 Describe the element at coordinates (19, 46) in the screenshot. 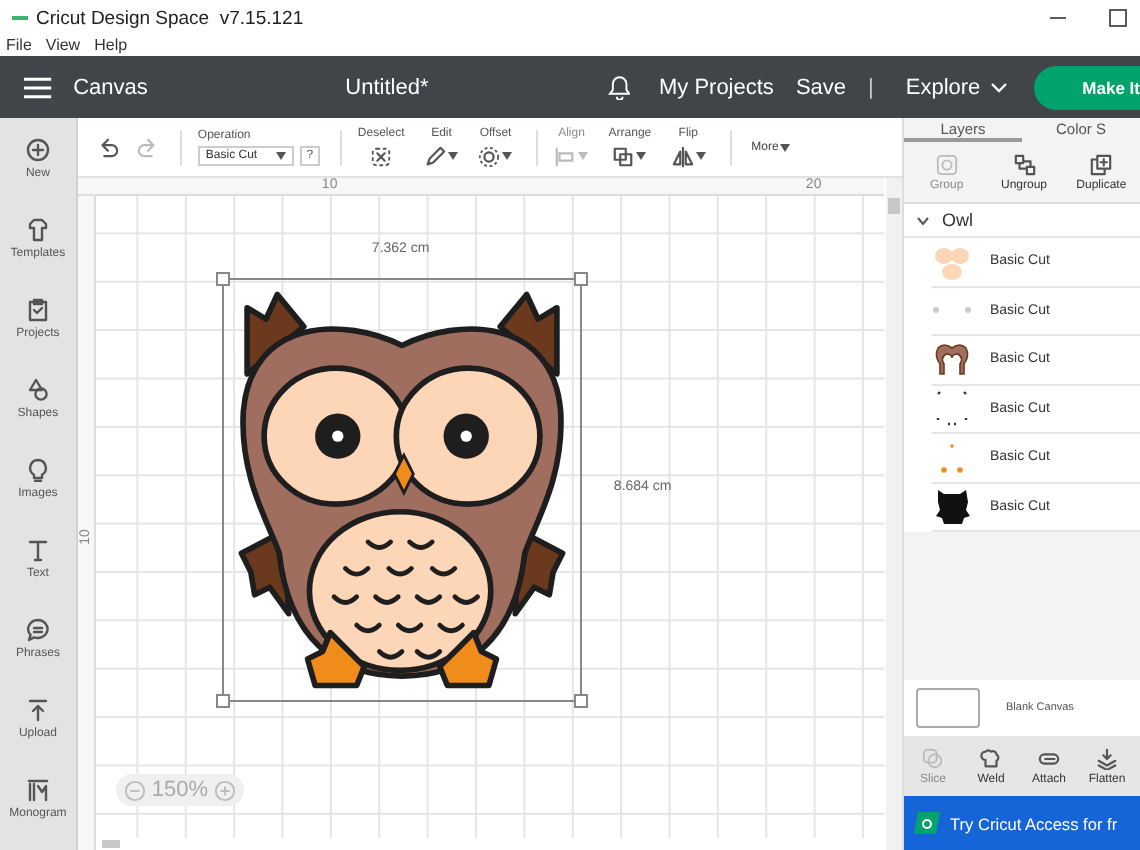

I see `menu-item: File` at that location.